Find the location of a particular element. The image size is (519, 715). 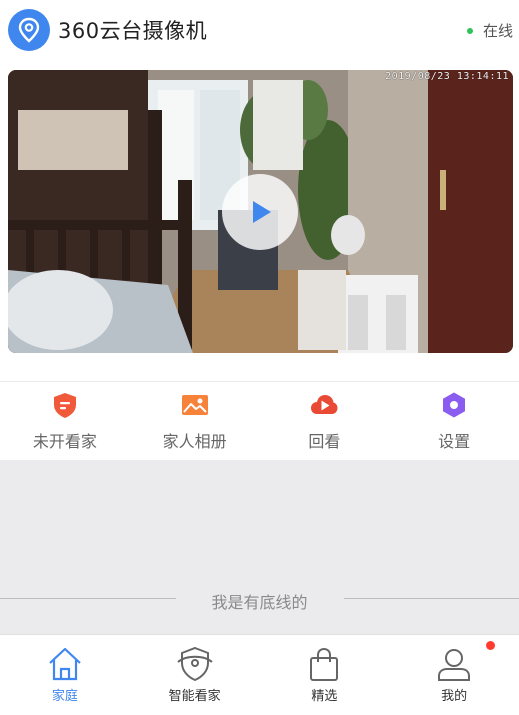

tab-featured: 精选 is located at coordinates (325, 675).